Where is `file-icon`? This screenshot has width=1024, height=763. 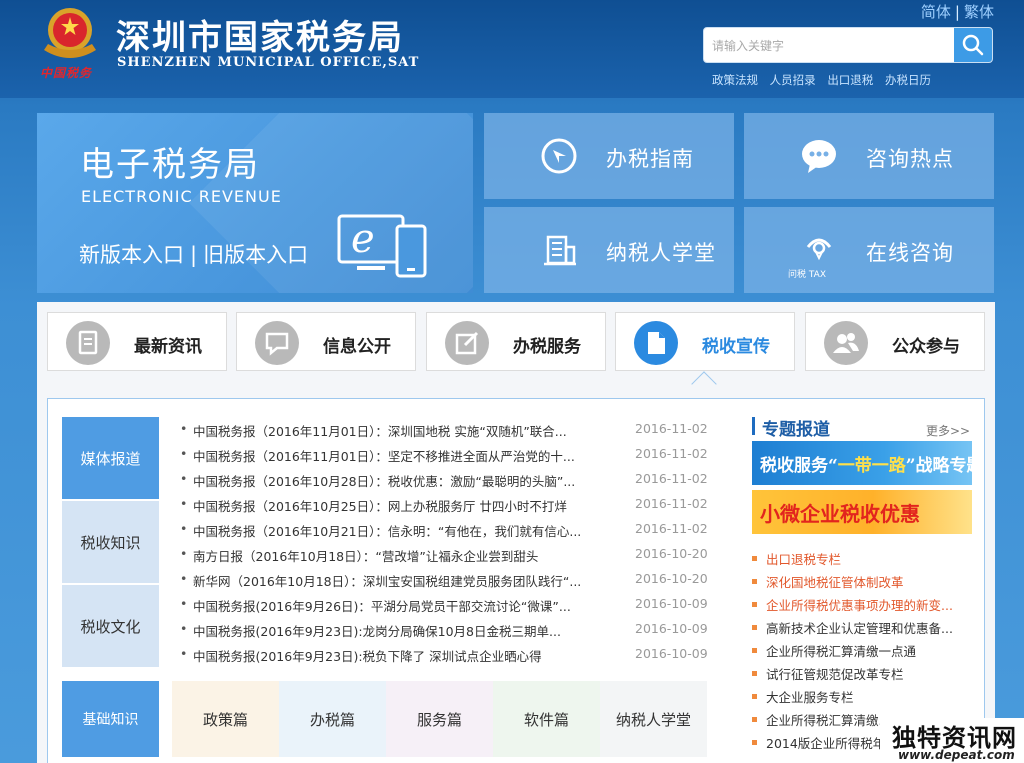
file-icon is located at coordinates (656, 343).